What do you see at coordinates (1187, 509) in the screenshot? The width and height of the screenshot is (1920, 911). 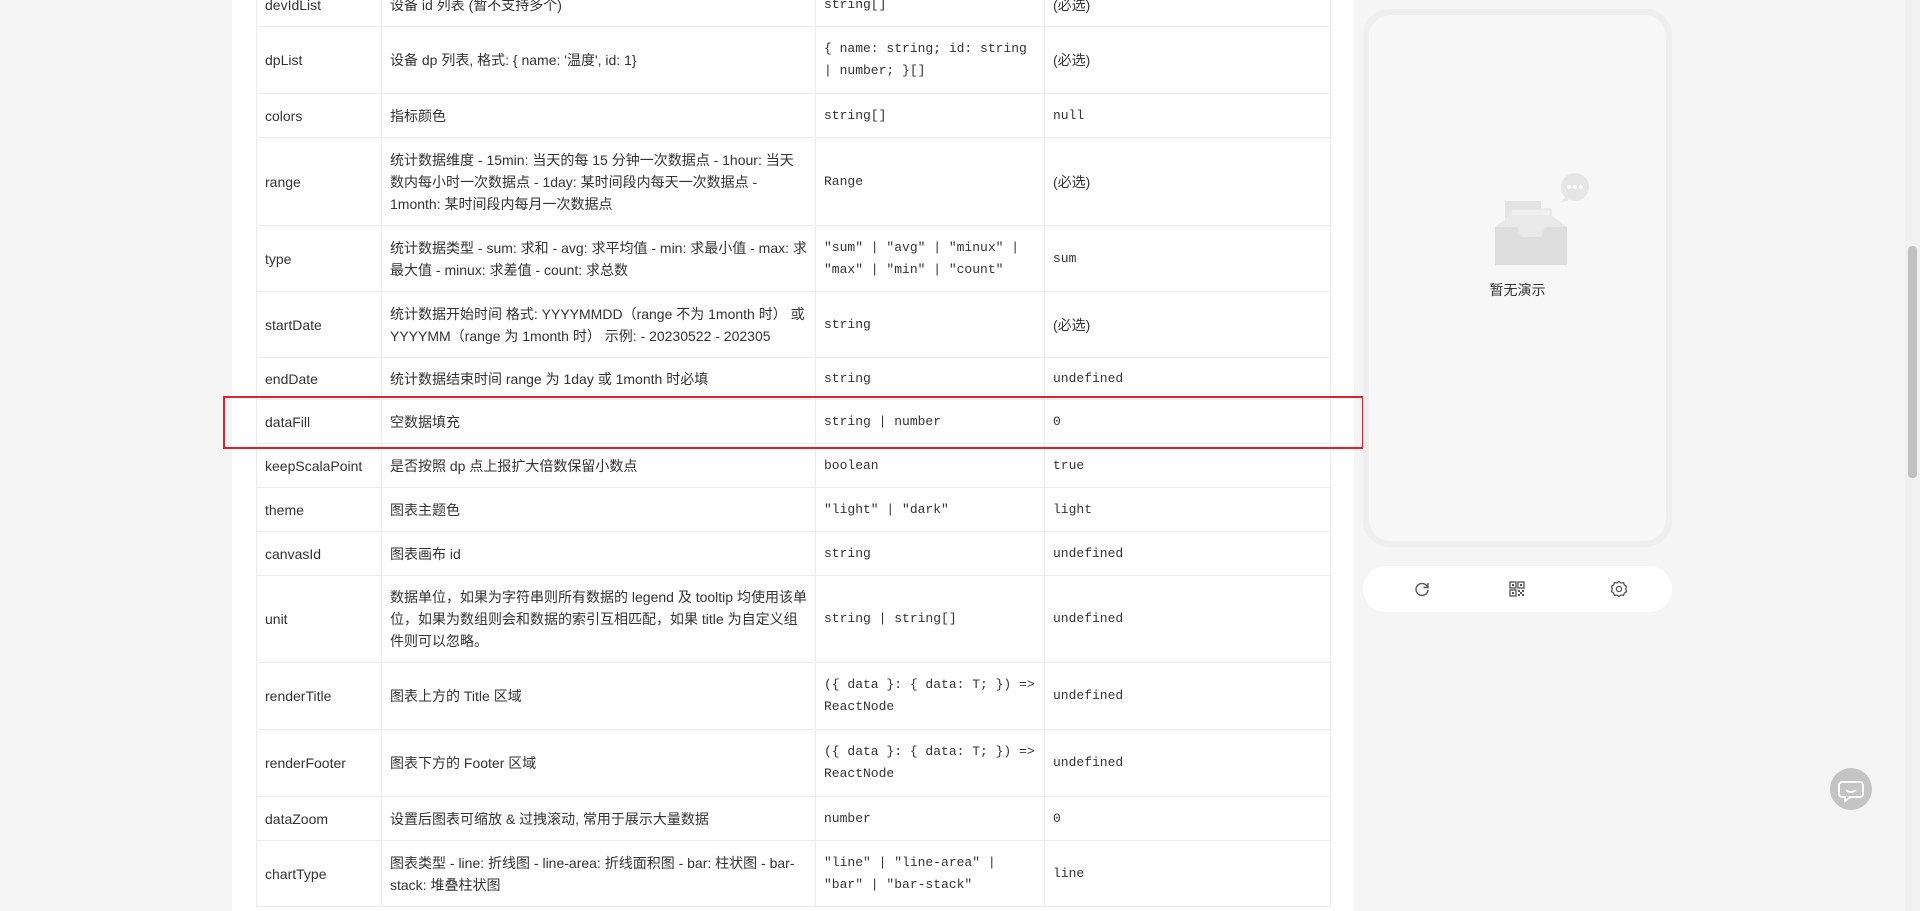 I see `prop-default-cell: light` at bounding box center [1187, 509].